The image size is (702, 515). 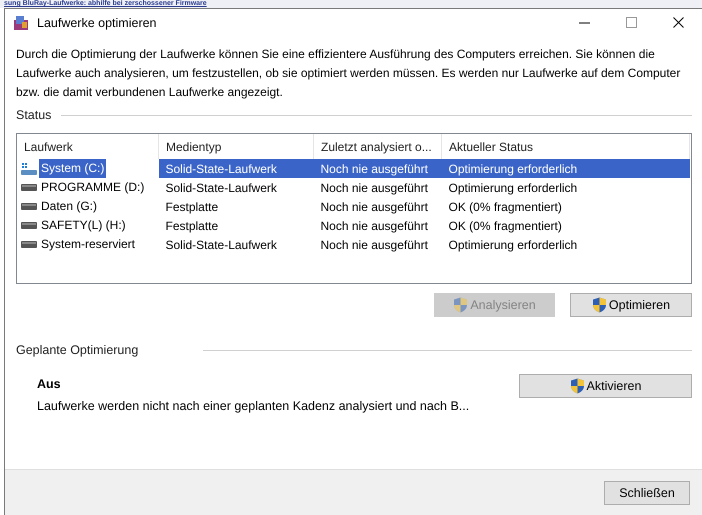 I want to click on drive-row: PROGRAMME (D:) Solid-State-Laufwerk Noch nie ausgeführt Optimierung erforderlich, so click(x=353, y=187).